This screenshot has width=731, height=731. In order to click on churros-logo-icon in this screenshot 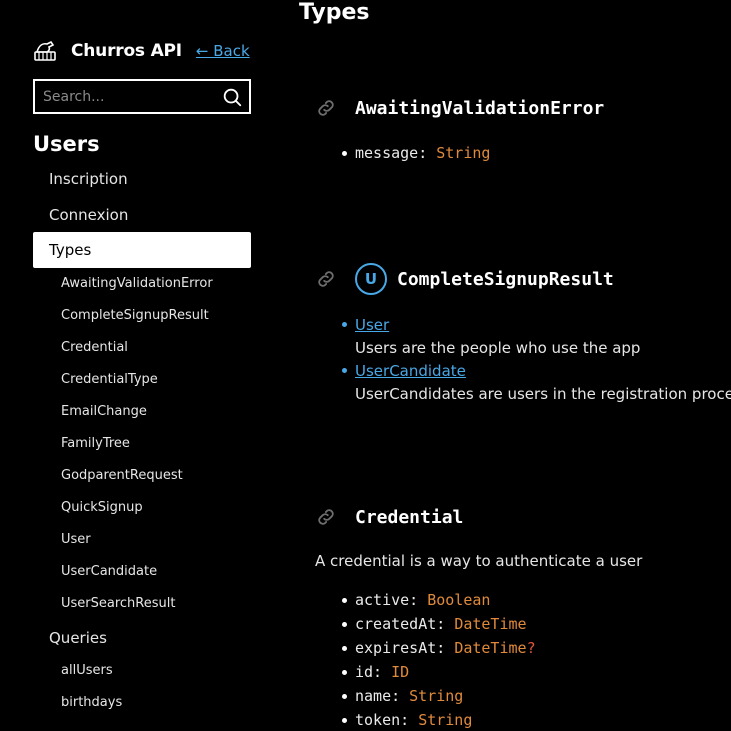, I will do `click(45, 50)`.